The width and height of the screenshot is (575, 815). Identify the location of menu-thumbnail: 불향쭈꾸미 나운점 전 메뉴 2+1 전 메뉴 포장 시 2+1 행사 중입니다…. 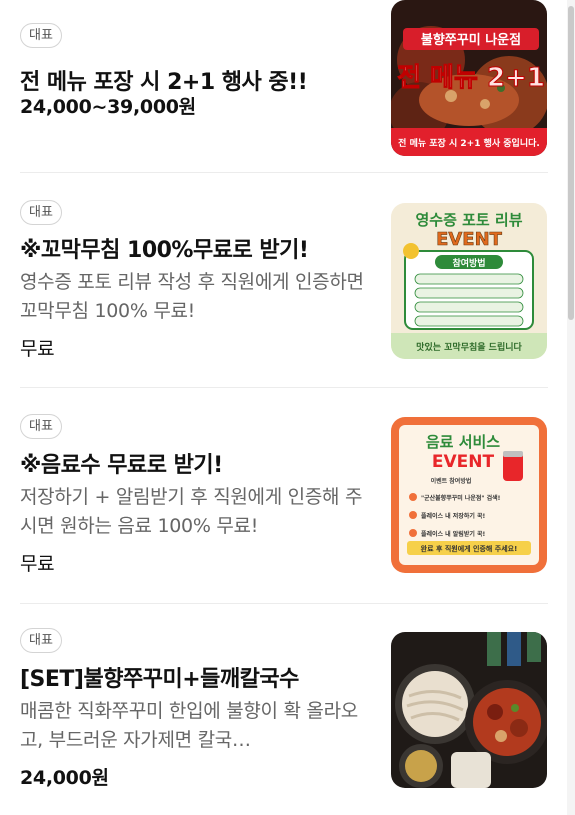
(469, 78).